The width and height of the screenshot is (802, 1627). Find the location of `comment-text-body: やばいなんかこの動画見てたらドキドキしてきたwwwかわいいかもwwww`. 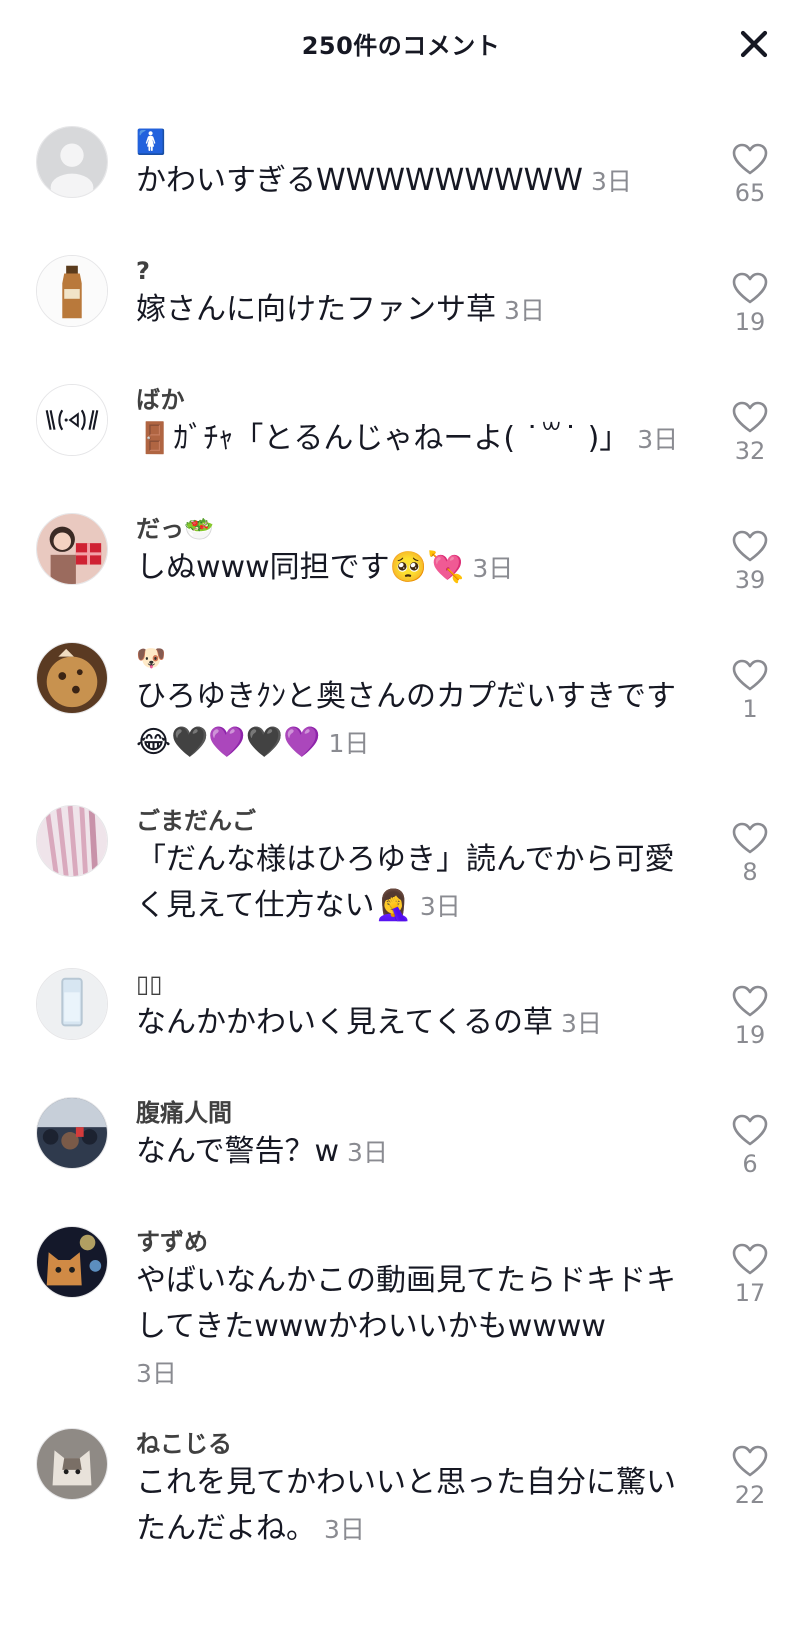

comment-text-body: やばいなんかこの動画見てたらドキドキしてきたwwwかわいいかもwwww is located at coordinates (406, 1303).